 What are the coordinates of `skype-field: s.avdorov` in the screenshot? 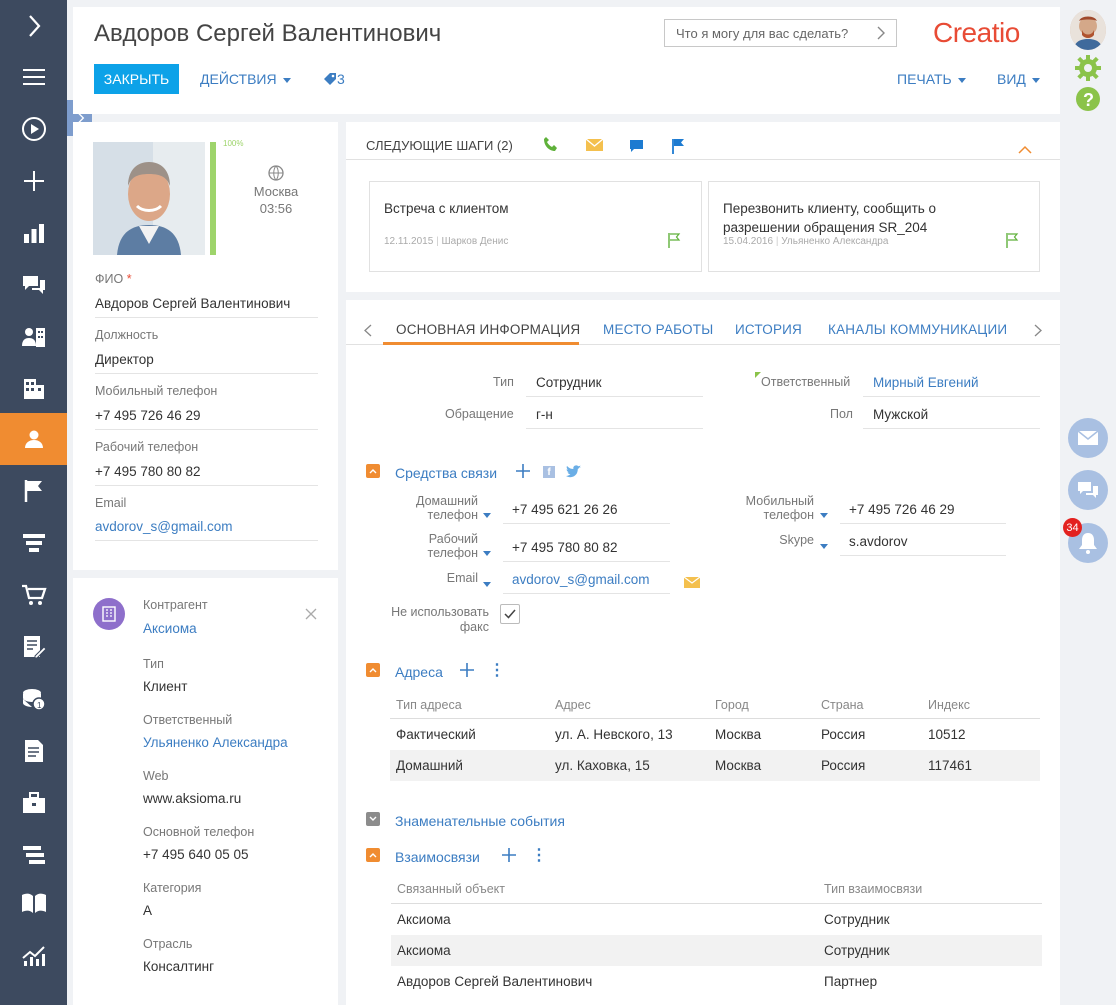 It's located at (878, 541).